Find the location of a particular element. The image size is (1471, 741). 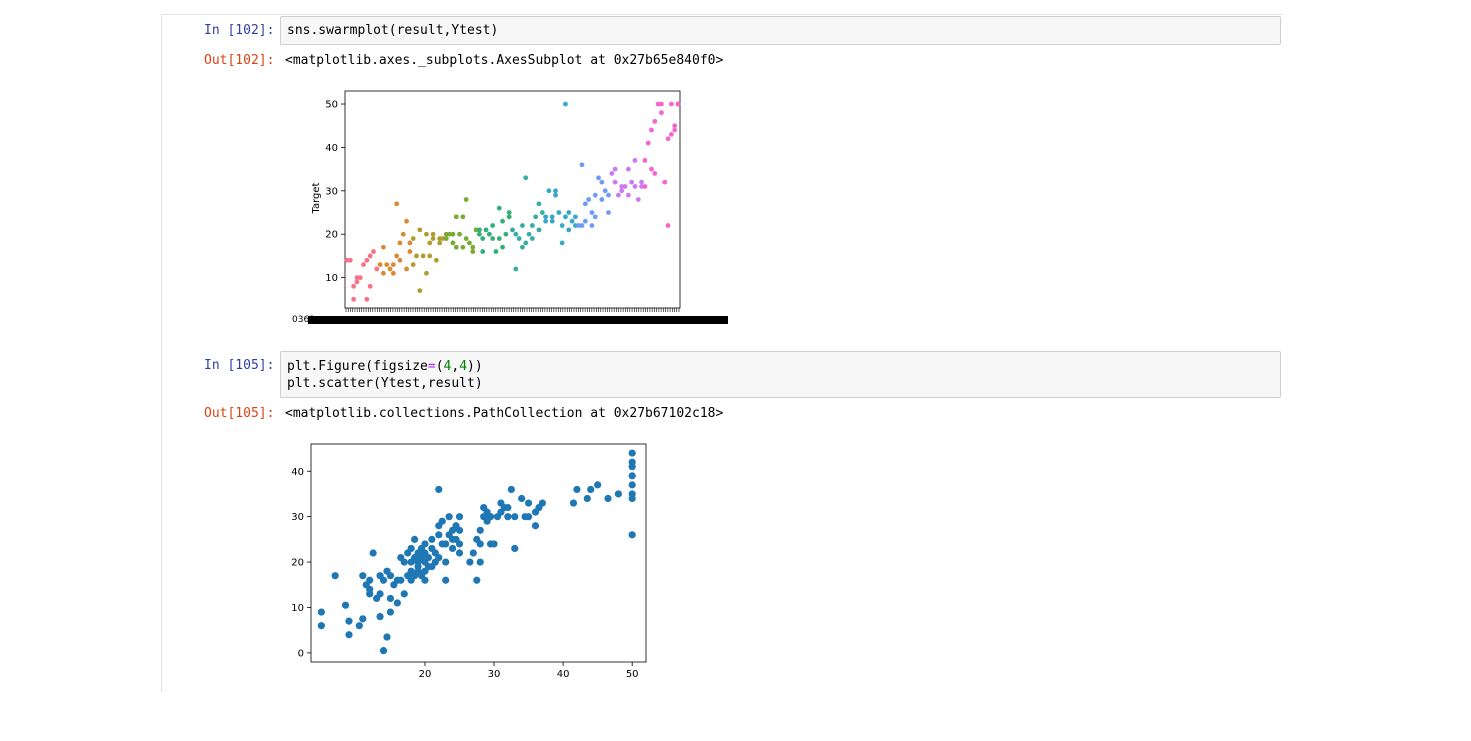

input-prompt: In [105]: is located at coordinates (239, 365).